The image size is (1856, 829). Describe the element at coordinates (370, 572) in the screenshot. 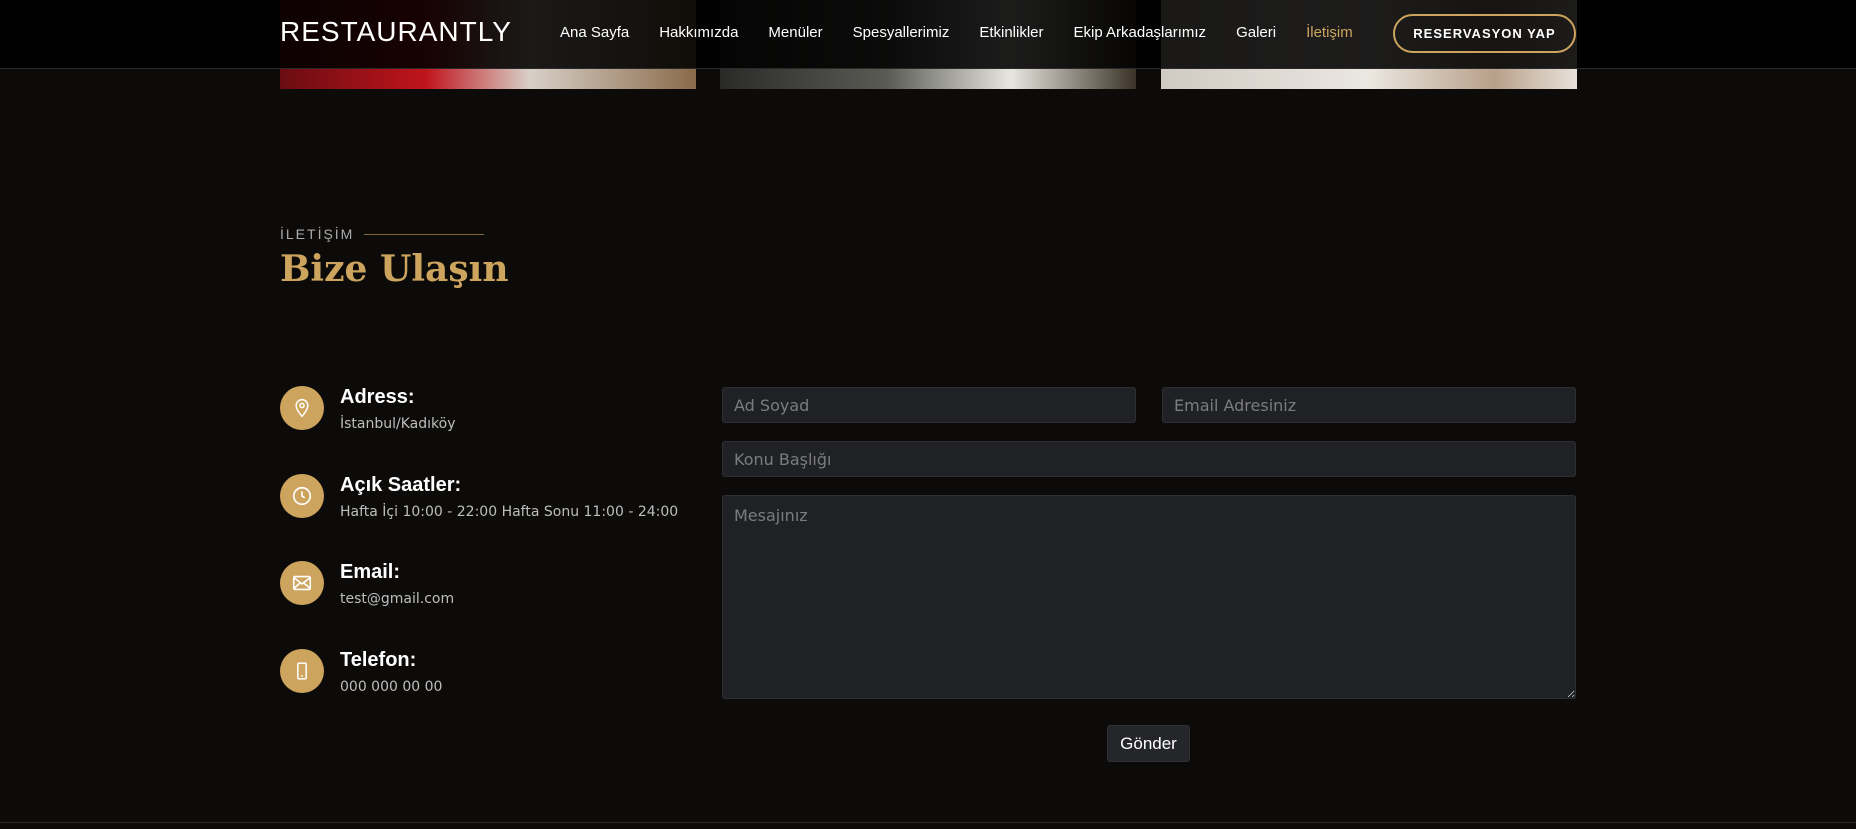

I see `info-title: Email:` at that location.